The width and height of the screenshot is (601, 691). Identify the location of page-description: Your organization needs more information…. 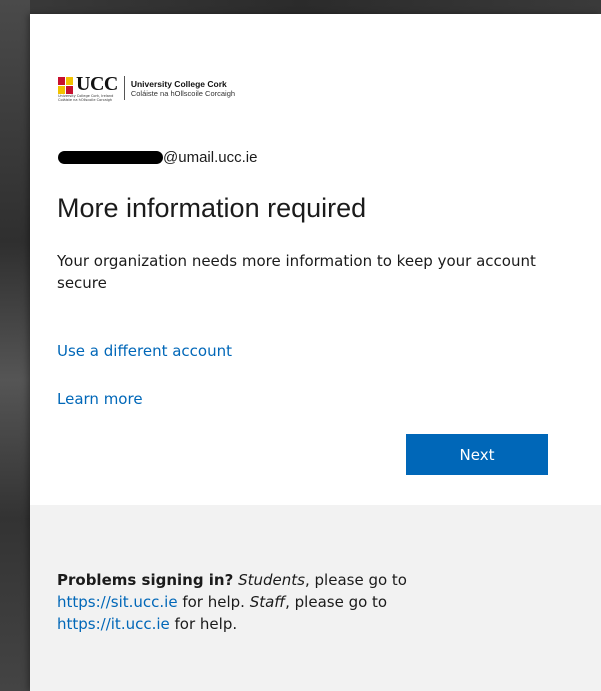
(296, 272).